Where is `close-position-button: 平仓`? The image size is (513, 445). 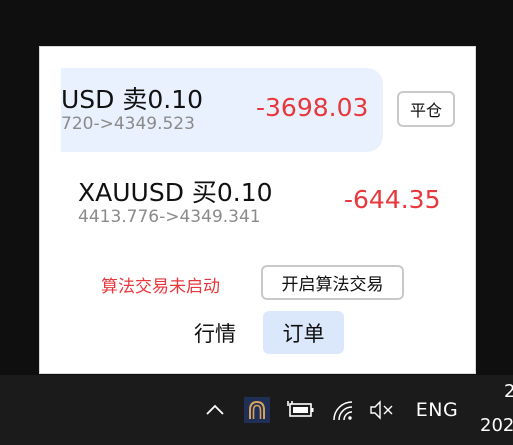 close-position-button: 平仓 is located at coordinates (426, 109).